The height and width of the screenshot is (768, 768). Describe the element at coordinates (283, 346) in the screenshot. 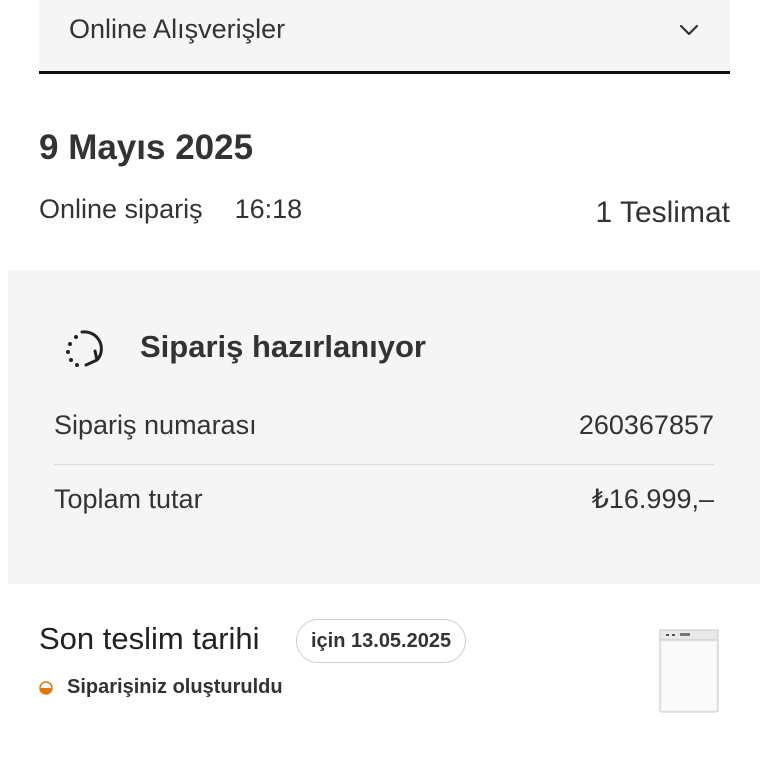

I see `status-title: Sipariş hazırlanıyor` at that location.